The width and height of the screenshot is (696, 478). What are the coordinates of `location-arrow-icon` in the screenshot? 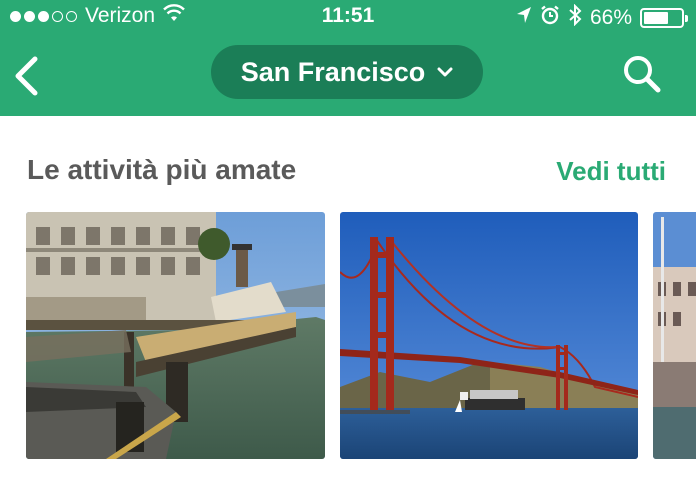 It's located at (524, 18).